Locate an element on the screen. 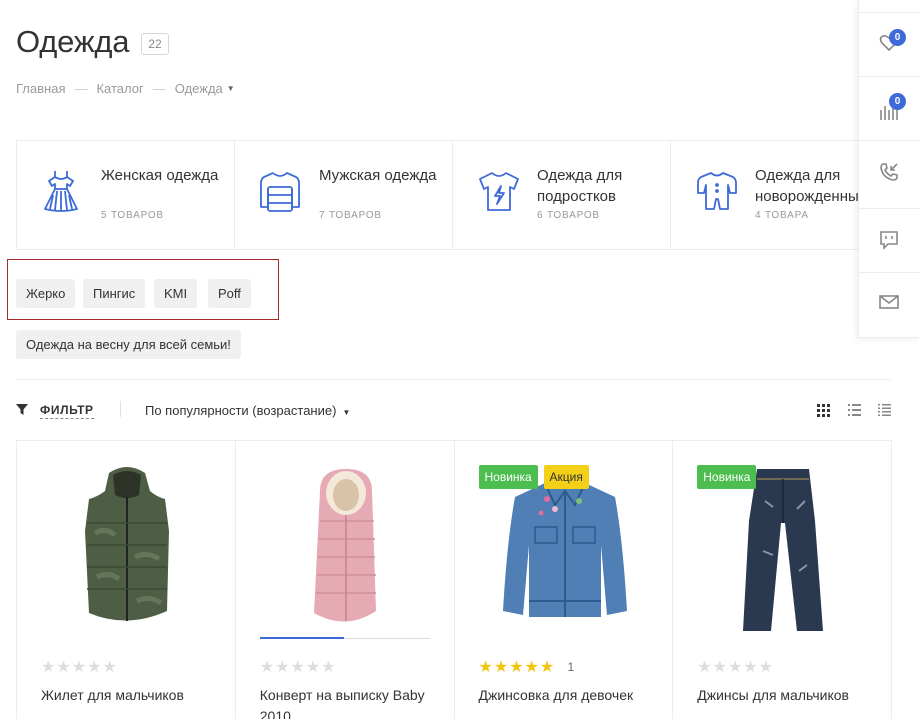 Image resolution: width=919 pixels, height=719 pixels. product-card: Новинка ★★★★★ Джинсы для мальчиков is located at coordinates (782, 580).